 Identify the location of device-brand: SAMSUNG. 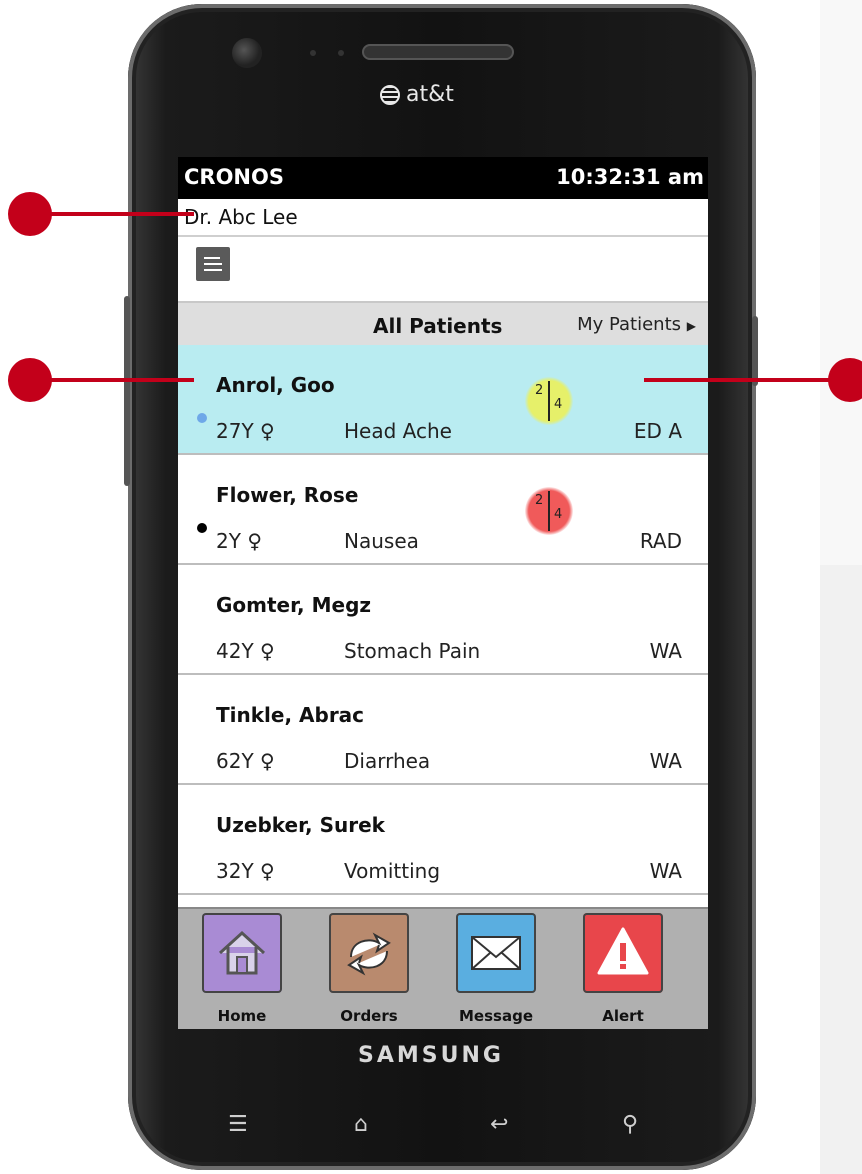
(431, 1055).